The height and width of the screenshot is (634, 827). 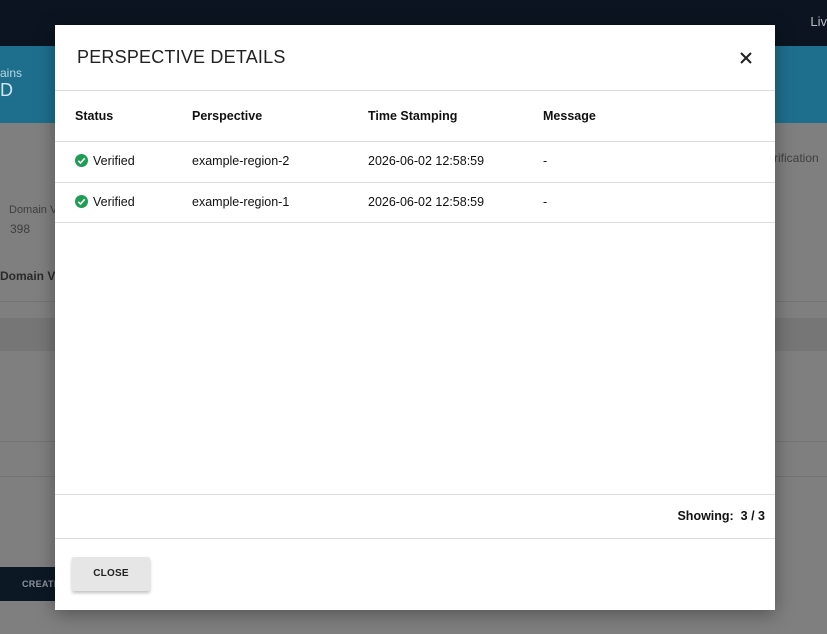 I want to click on column-header-time-stamping: Time Stamping, so click(x=412, y=116).